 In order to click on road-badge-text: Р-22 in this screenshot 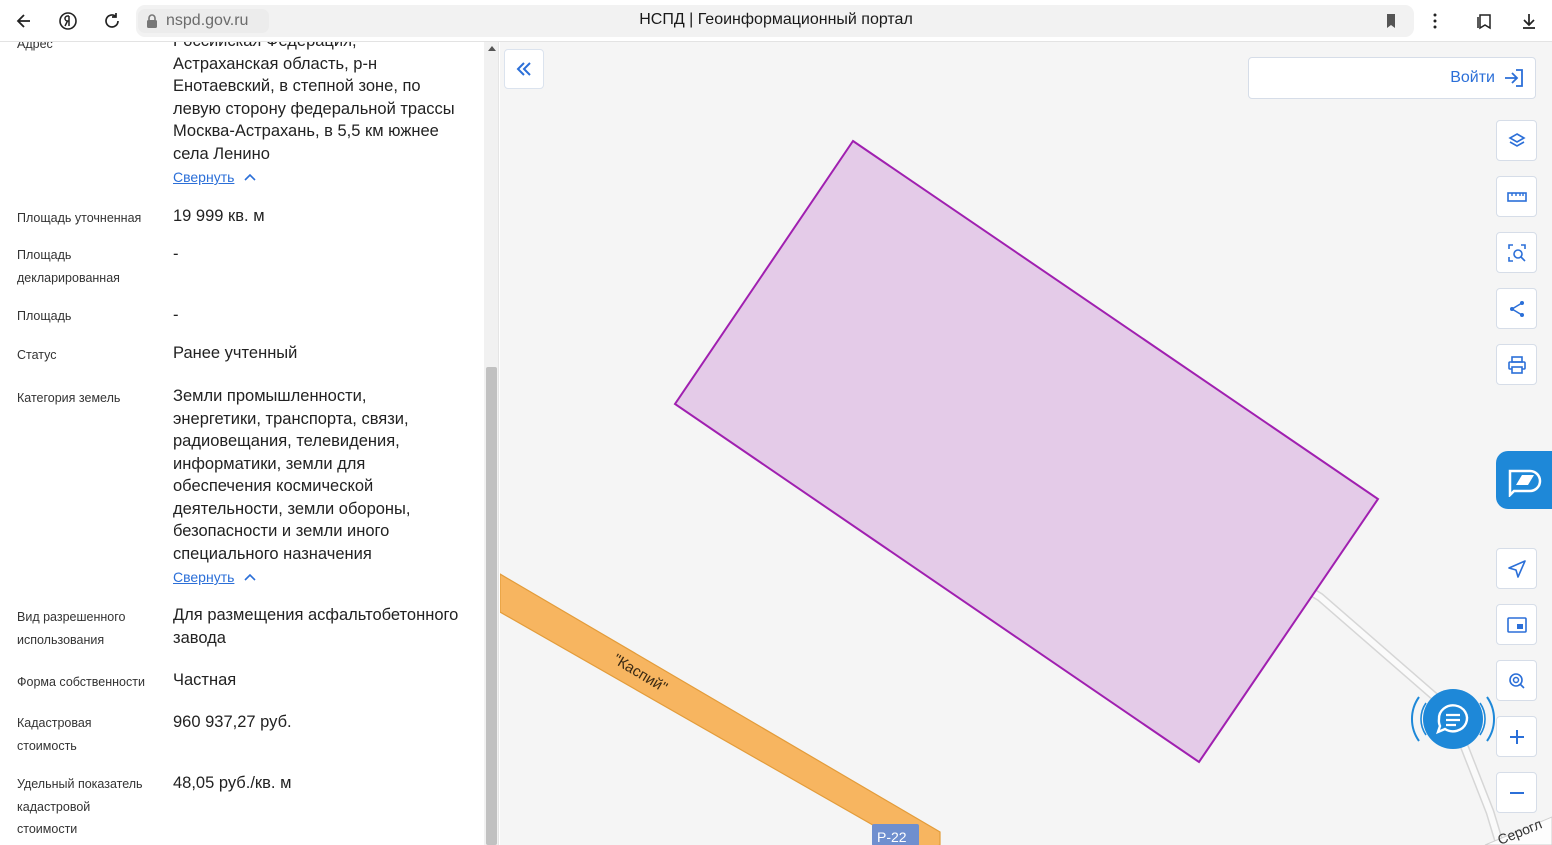, I will do `click(892, 837)`.